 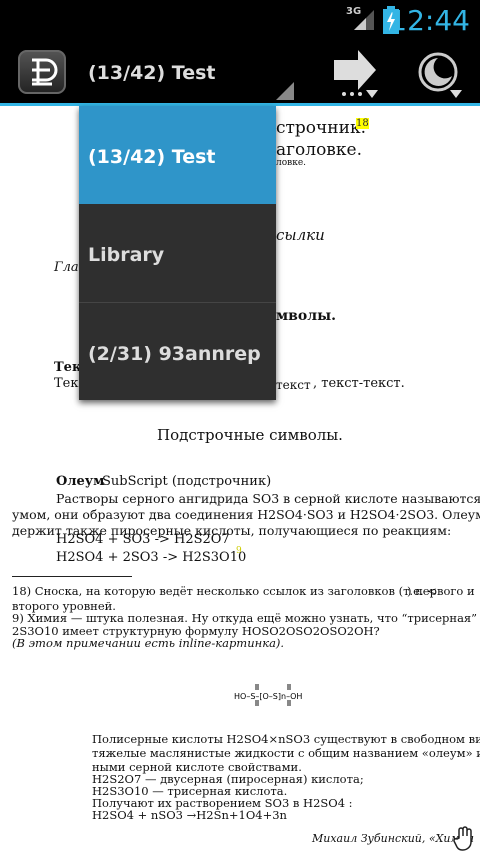 I want to click on structural-formula-image: HO–S–[O–S]n–OH, so click(x=268, y=695).